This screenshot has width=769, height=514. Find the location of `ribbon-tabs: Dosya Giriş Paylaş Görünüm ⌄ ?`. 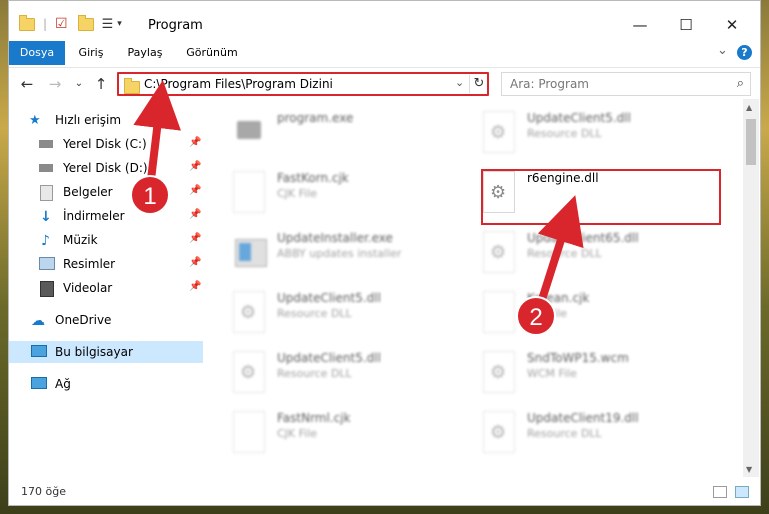

ribbon-tabs: Dosya Giriş Paylaş Görünüm ⌄ ? is located at coordinates (384, 53).